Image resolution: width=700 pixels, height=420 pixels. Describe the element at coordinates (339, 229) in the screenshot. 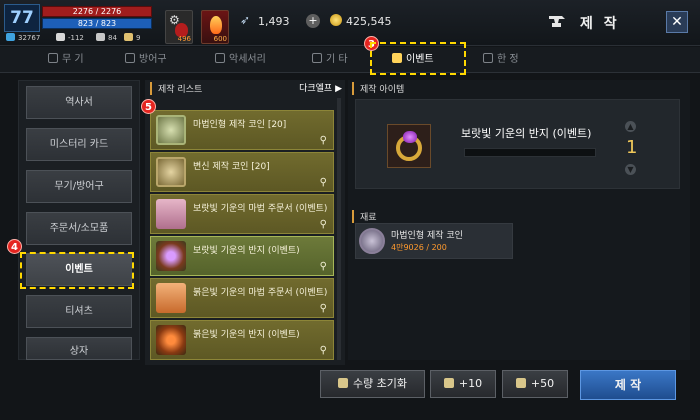

I see `list-scrollbar` at that location.